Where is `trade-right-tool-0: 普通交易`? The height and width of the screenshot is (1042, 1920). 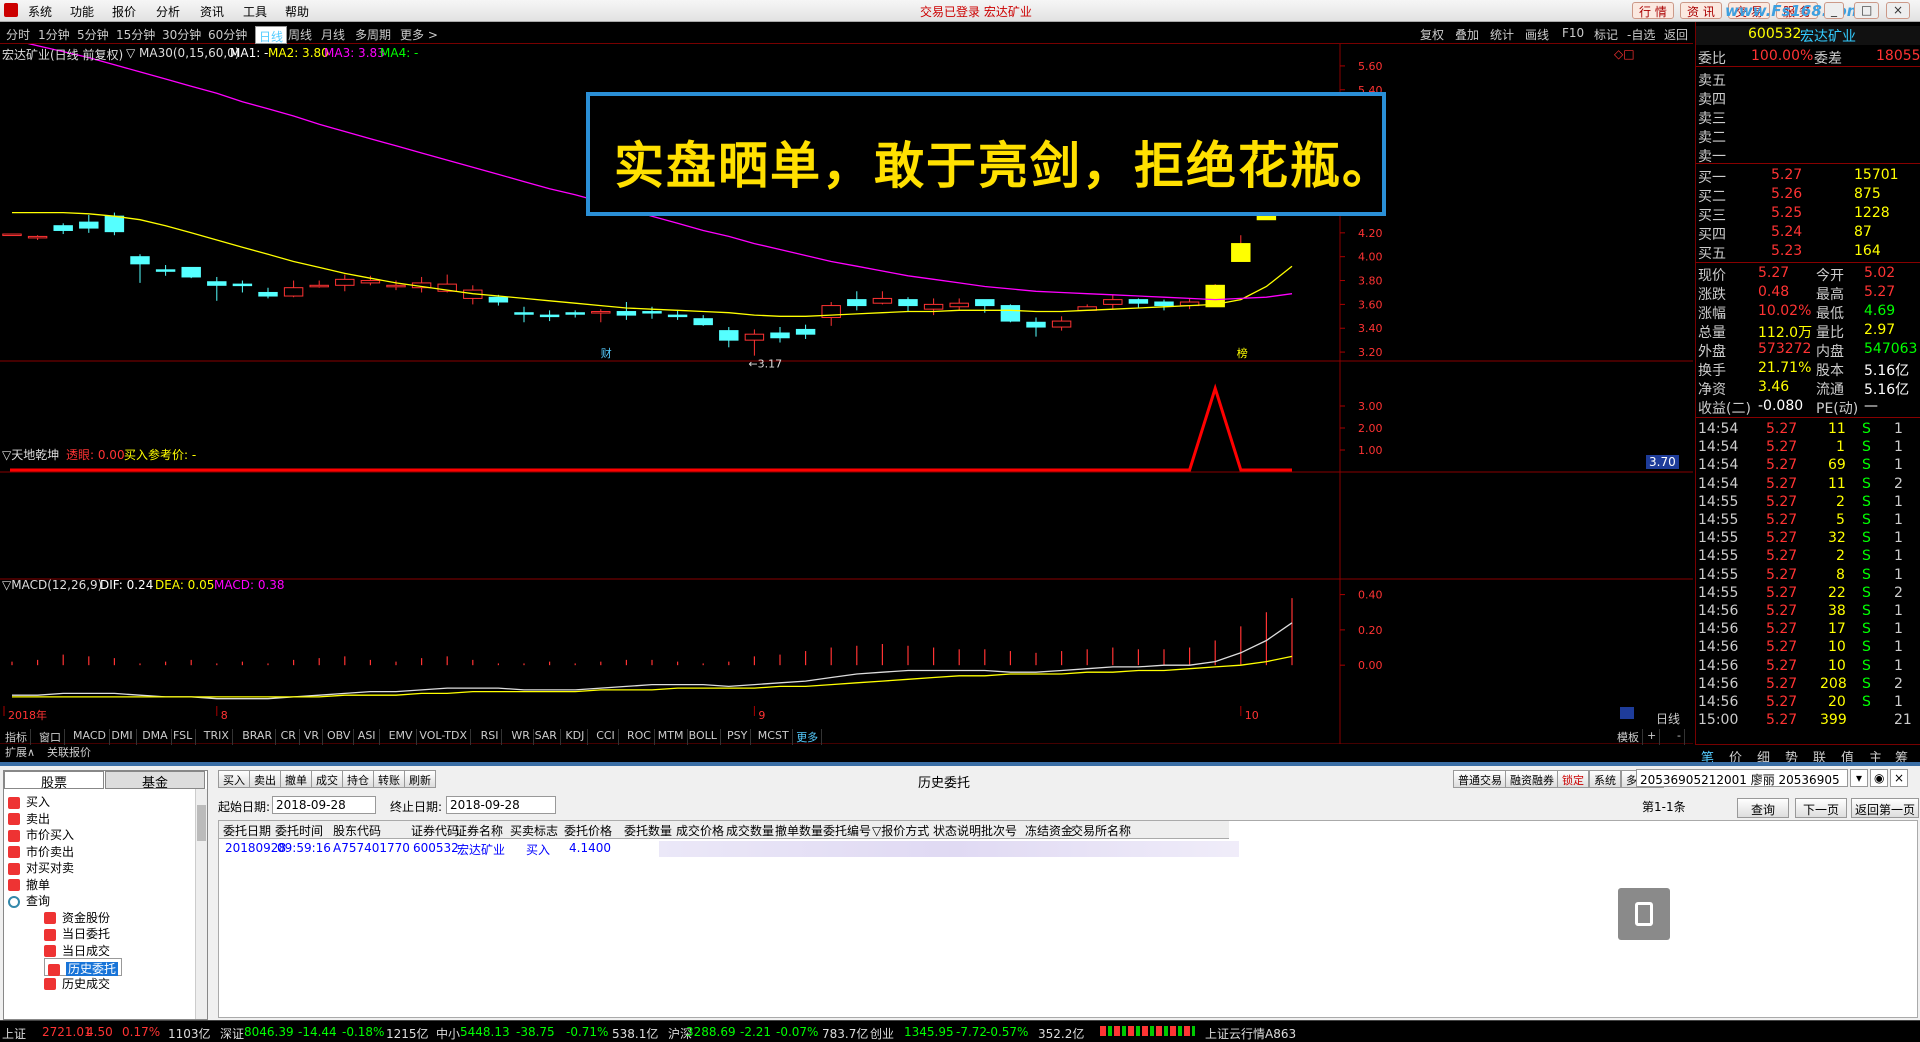
trade-right-tool-0: 普通交易 is located at coordinates (1480, 779).